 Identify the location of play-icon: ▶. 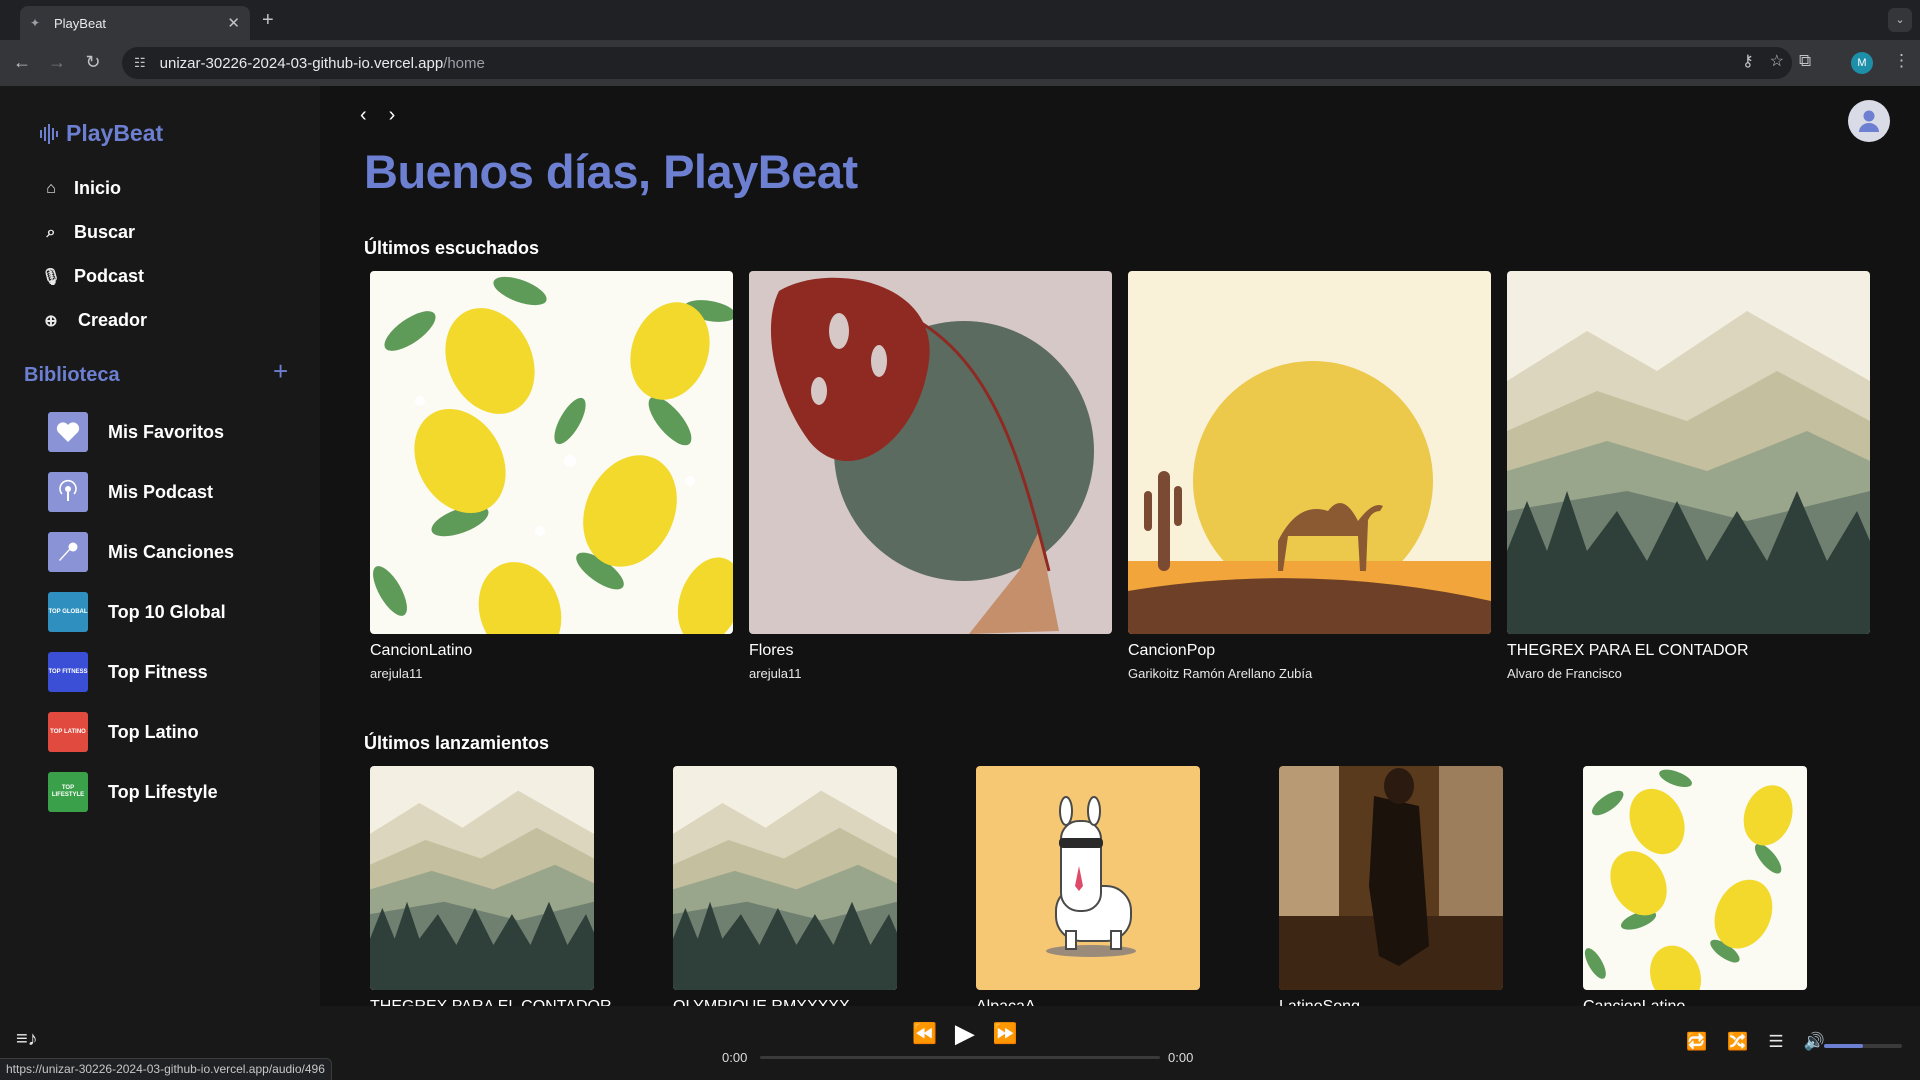
(965, 1033).